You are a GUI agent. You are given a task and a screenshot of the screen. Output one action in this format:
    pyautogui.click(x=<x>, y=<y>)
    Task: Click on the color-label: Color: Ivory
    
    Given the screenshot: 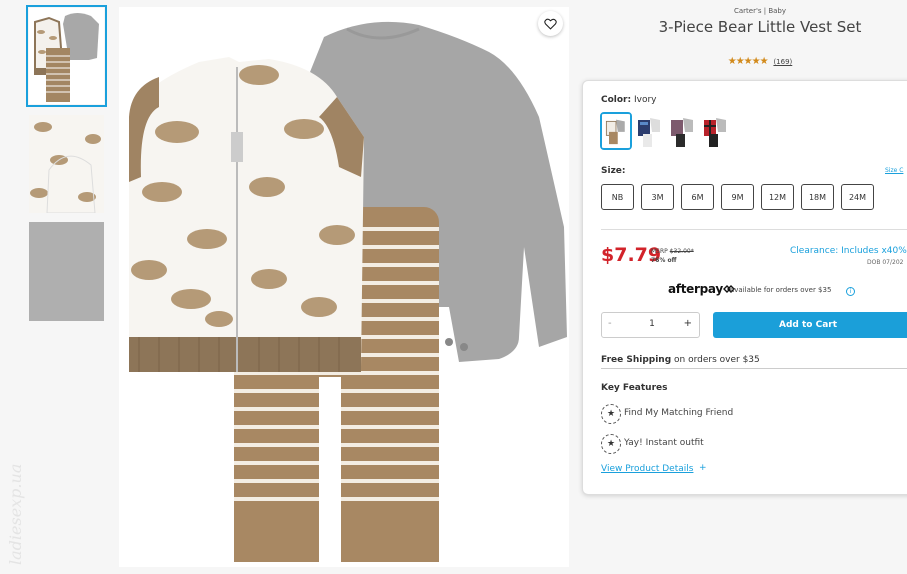 What is the action you would take?
    pyautogui.click(x=628, y=100)
    